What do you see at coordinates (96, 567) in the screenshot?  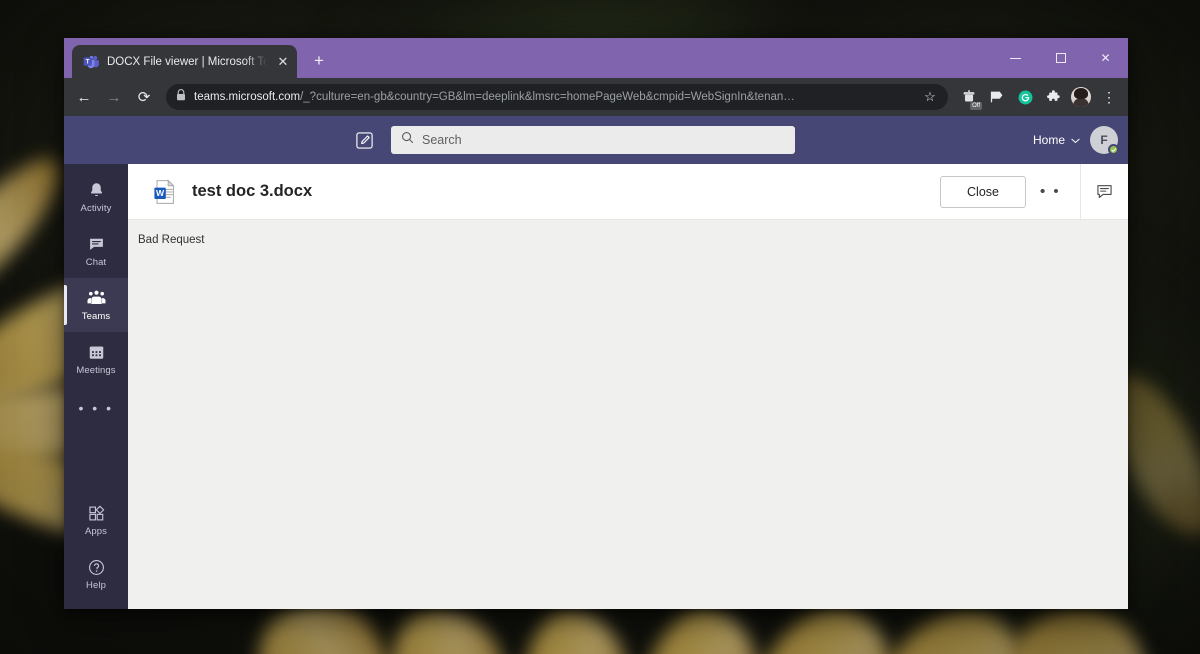 I see `help-circle-icon` at bounding box center [96, 567].